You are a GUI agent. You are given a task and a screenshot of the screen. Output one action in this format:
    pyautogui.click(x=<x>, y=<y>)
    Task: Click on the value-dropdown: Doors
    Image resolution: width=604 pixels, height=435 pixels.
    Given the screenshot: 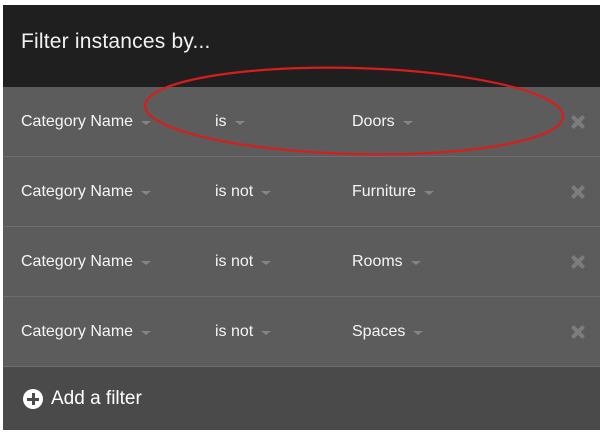 What is the action you would take?
    pyautogui.click(x=382, y=122)
    